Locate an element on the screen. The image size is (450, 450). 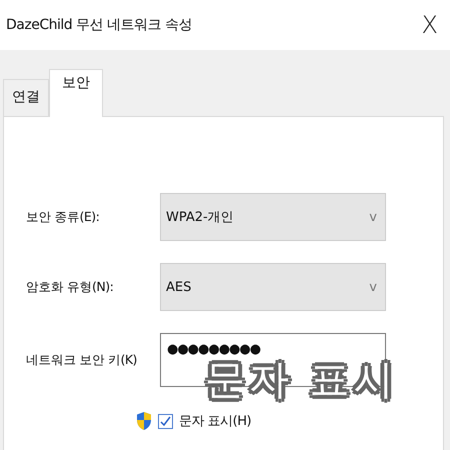
tab: 연결 is located at coordinates (26, 97).